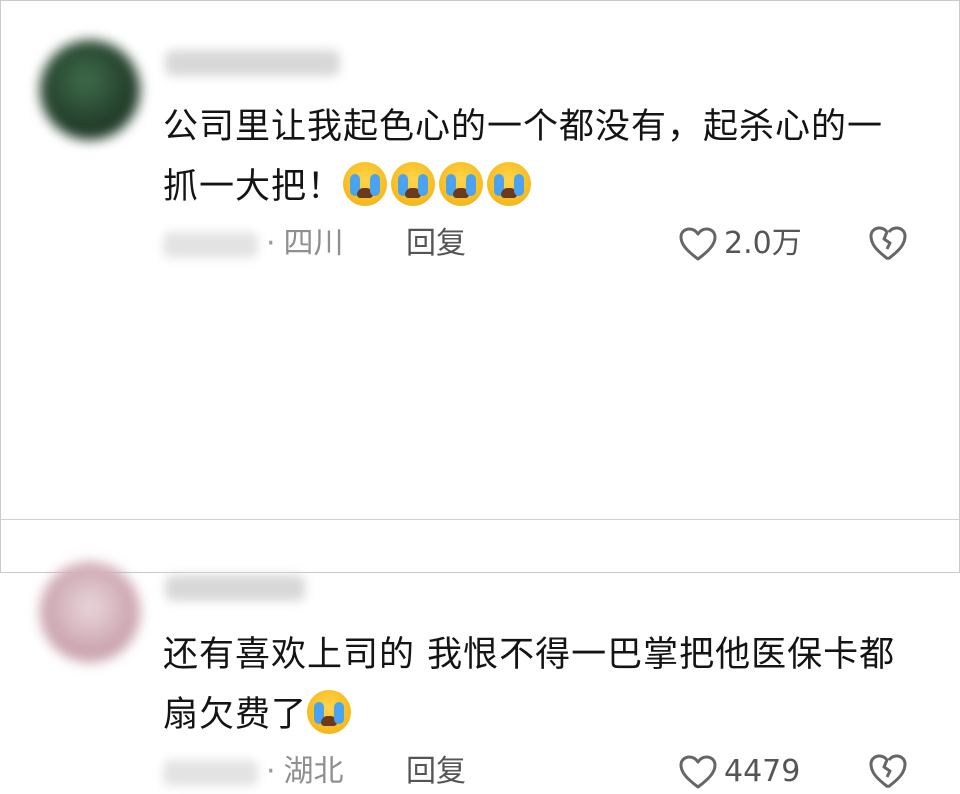 This screenshot has height=794, width=960. Describe the element at coordinates (763, 243) in the screenshot. I see `like-count: 2.0万` at that location.